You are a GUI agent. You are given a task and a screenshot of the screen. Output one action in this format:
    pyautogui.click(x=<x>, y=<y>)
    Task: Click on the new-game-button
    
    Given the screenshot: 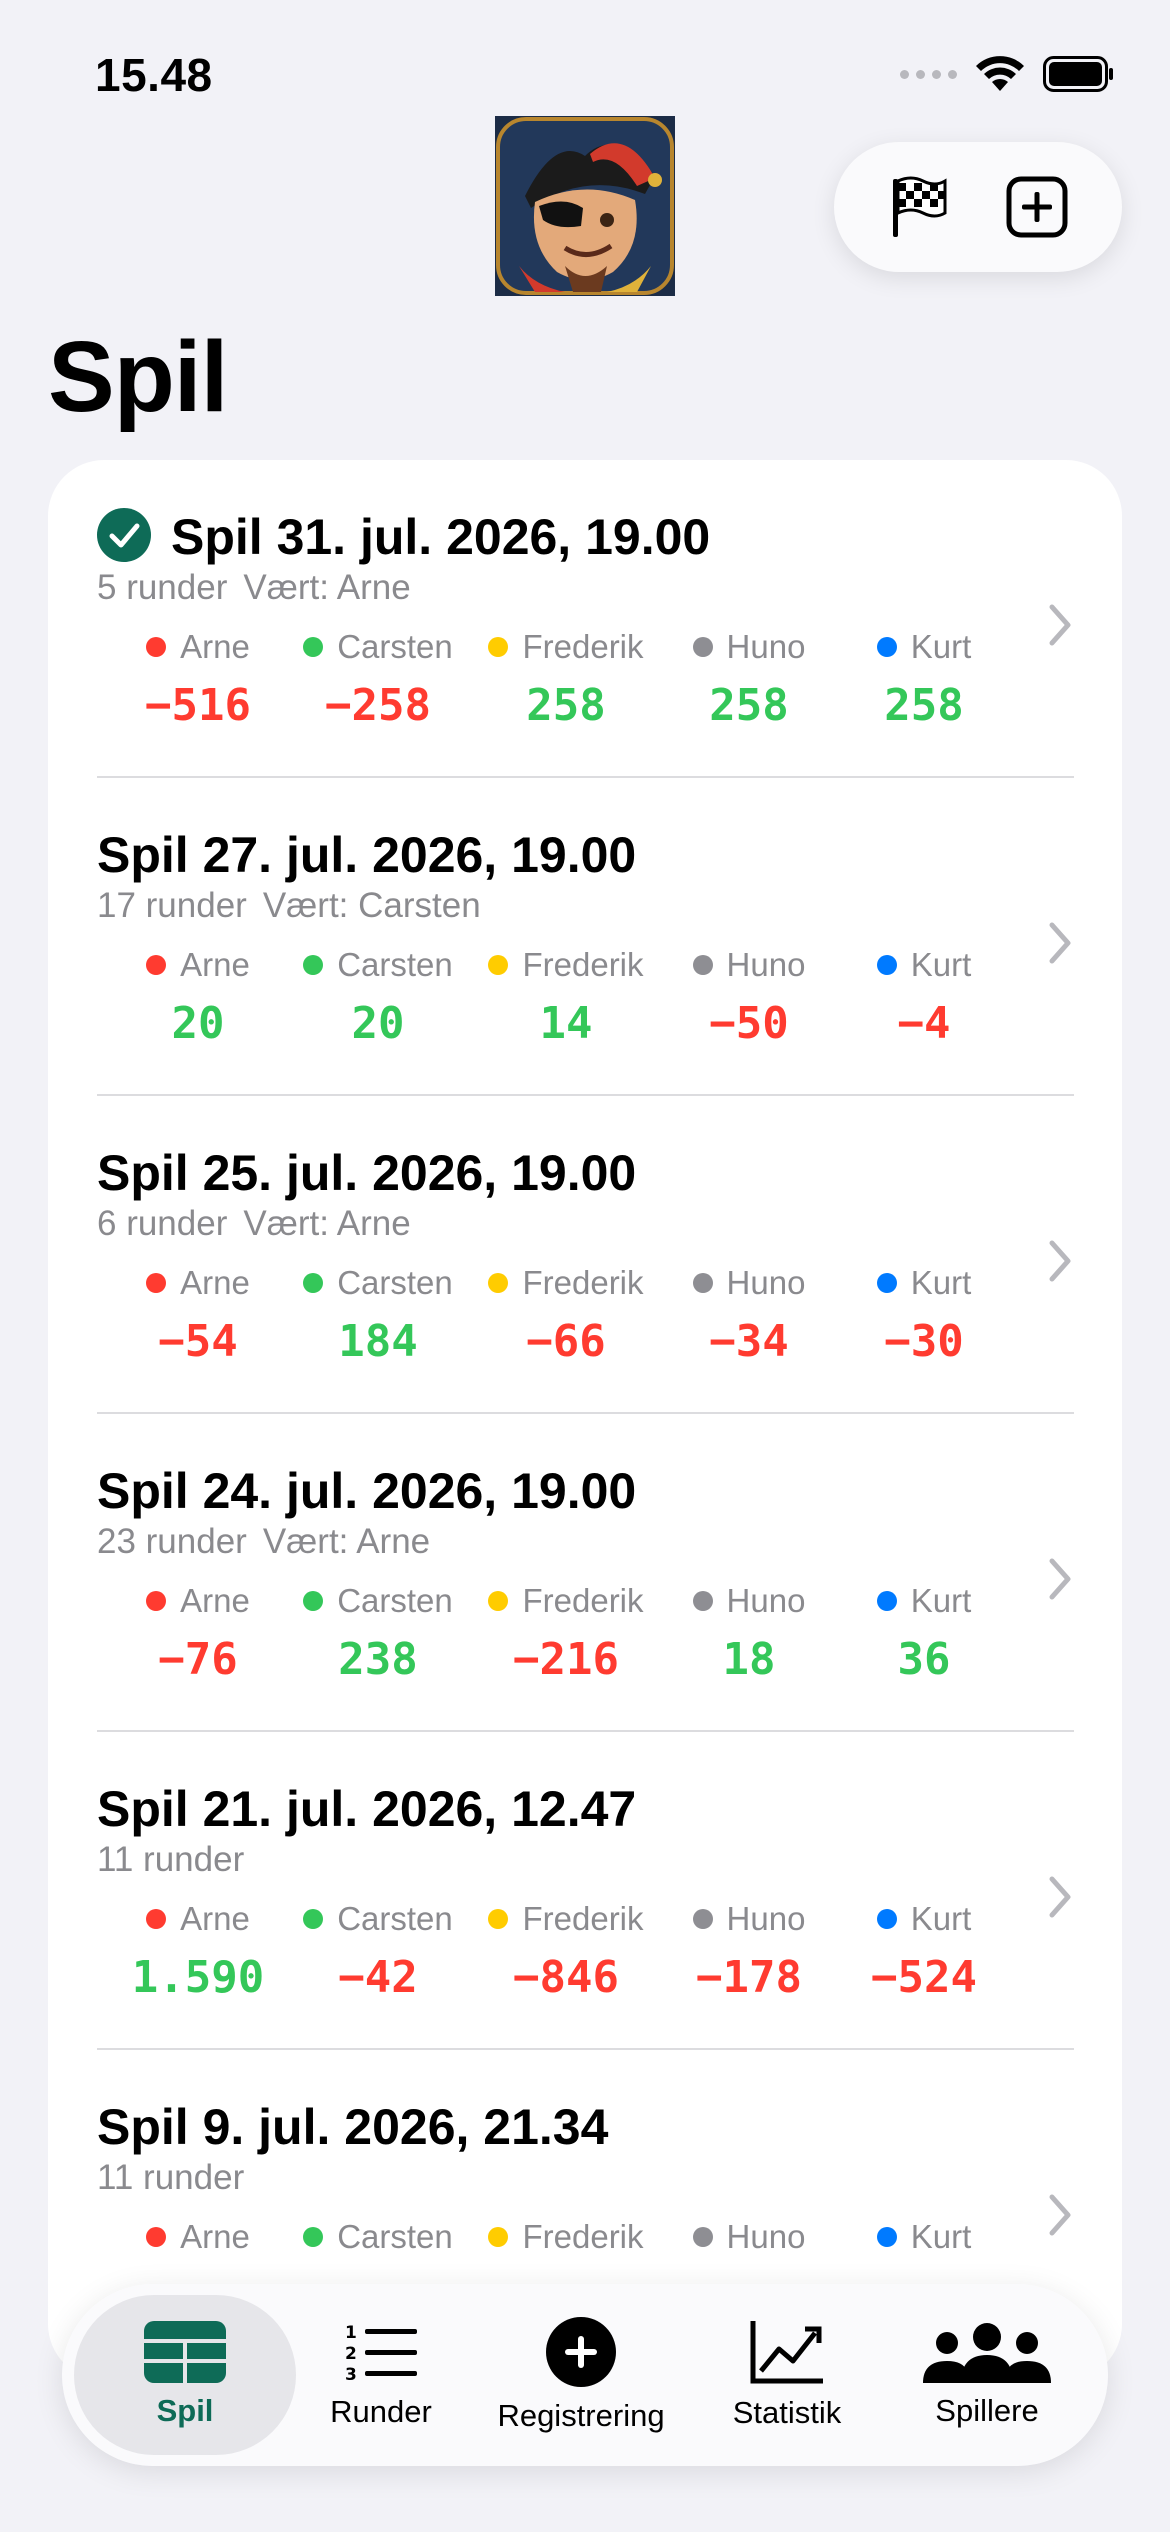 What is the action you would take?
    pyautogui.click(x=1037, y=207)
    